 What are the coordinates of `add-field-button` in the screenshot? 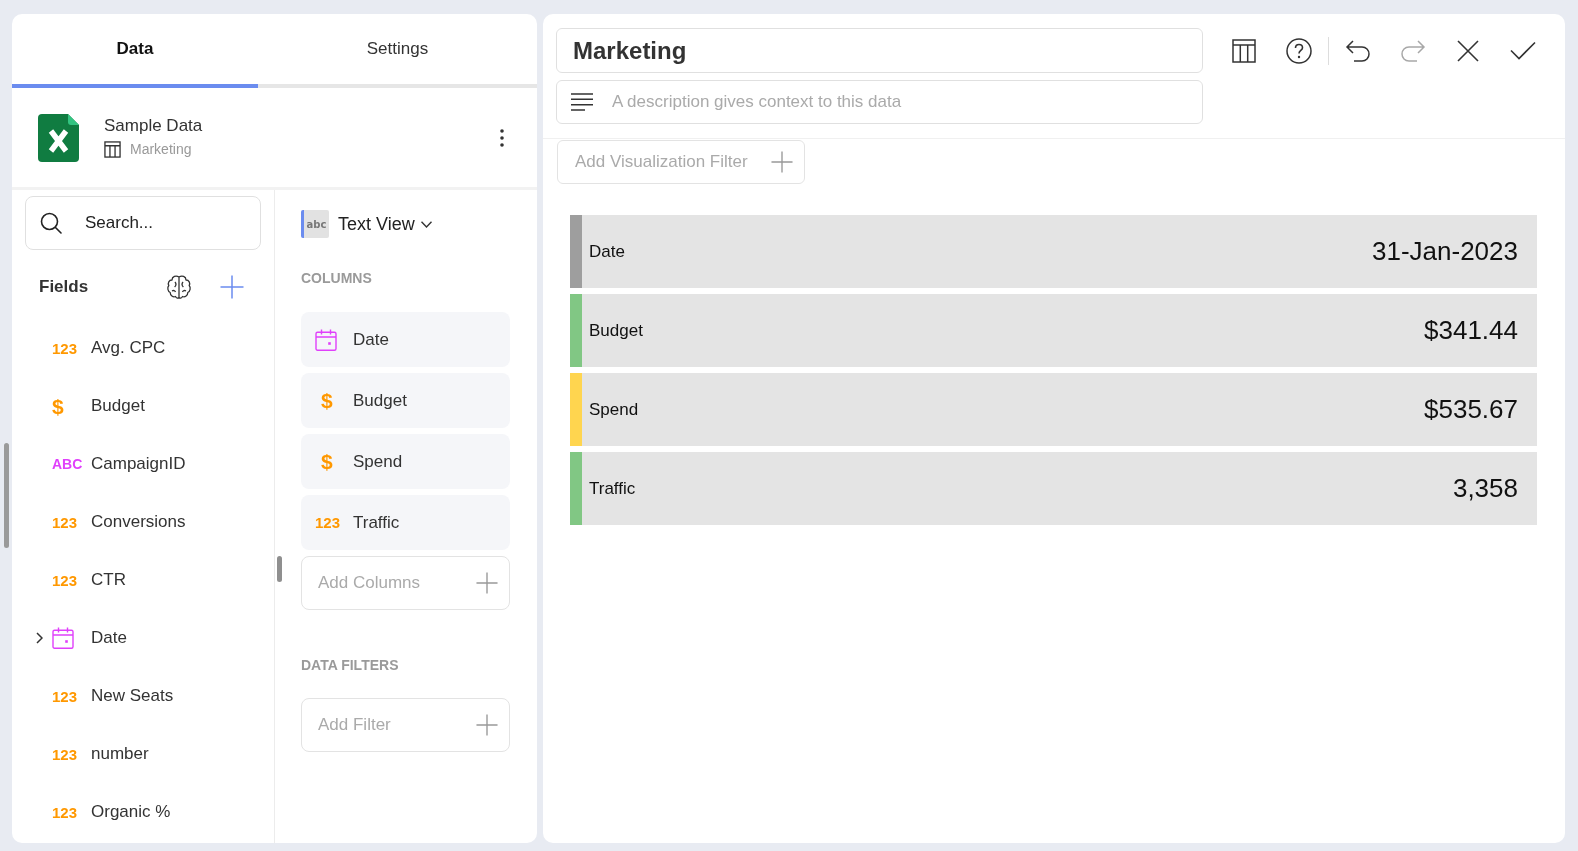 It's located at (232, 287).